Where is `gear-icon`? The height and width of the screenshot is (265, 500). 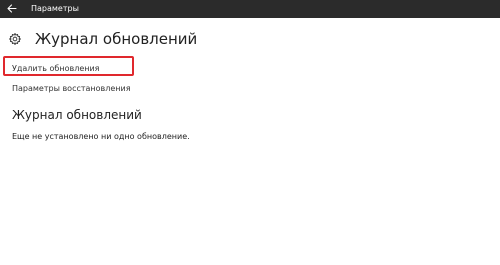 gear-icon is located at coordinates (15, 39).